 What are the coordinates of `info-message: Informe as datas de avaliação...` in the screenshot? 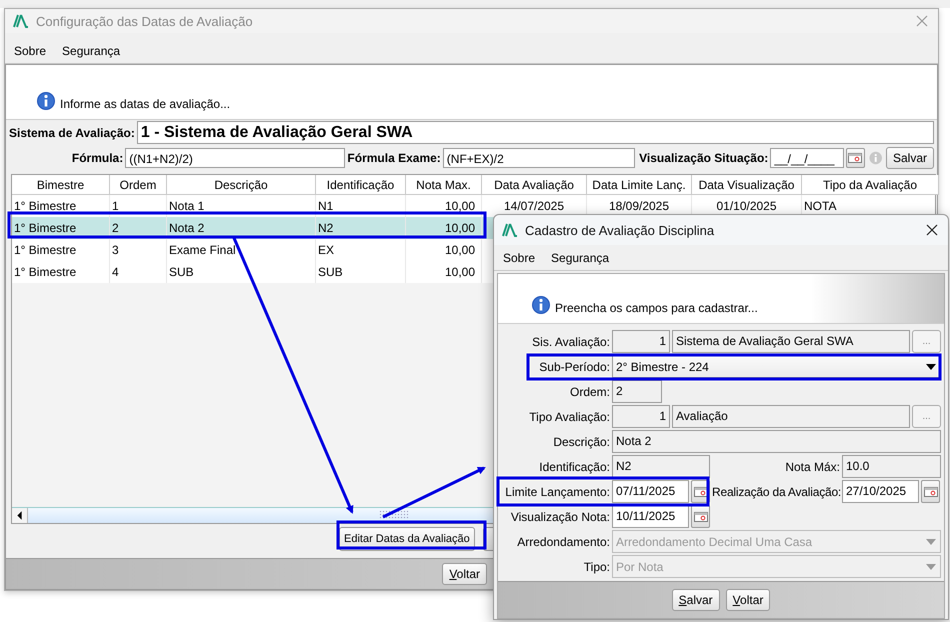 It's located at (145, 104).